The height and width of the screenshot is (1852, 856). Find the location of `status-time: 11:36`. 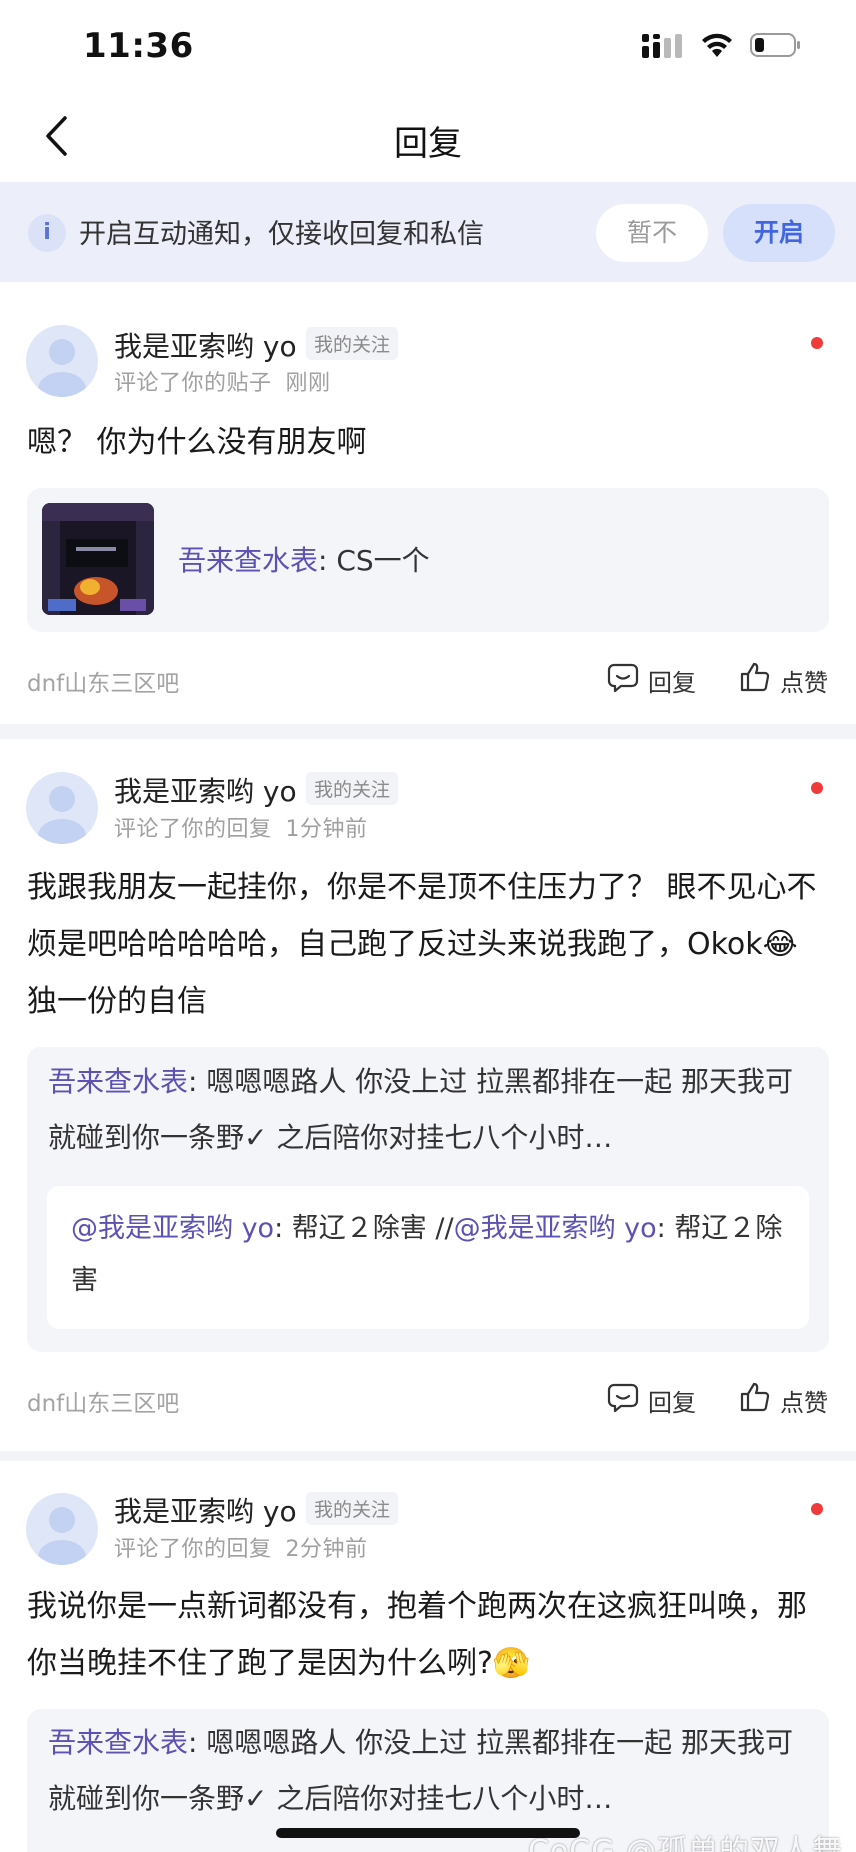

status-time: 11:36 is located at coordinates (138, 46).